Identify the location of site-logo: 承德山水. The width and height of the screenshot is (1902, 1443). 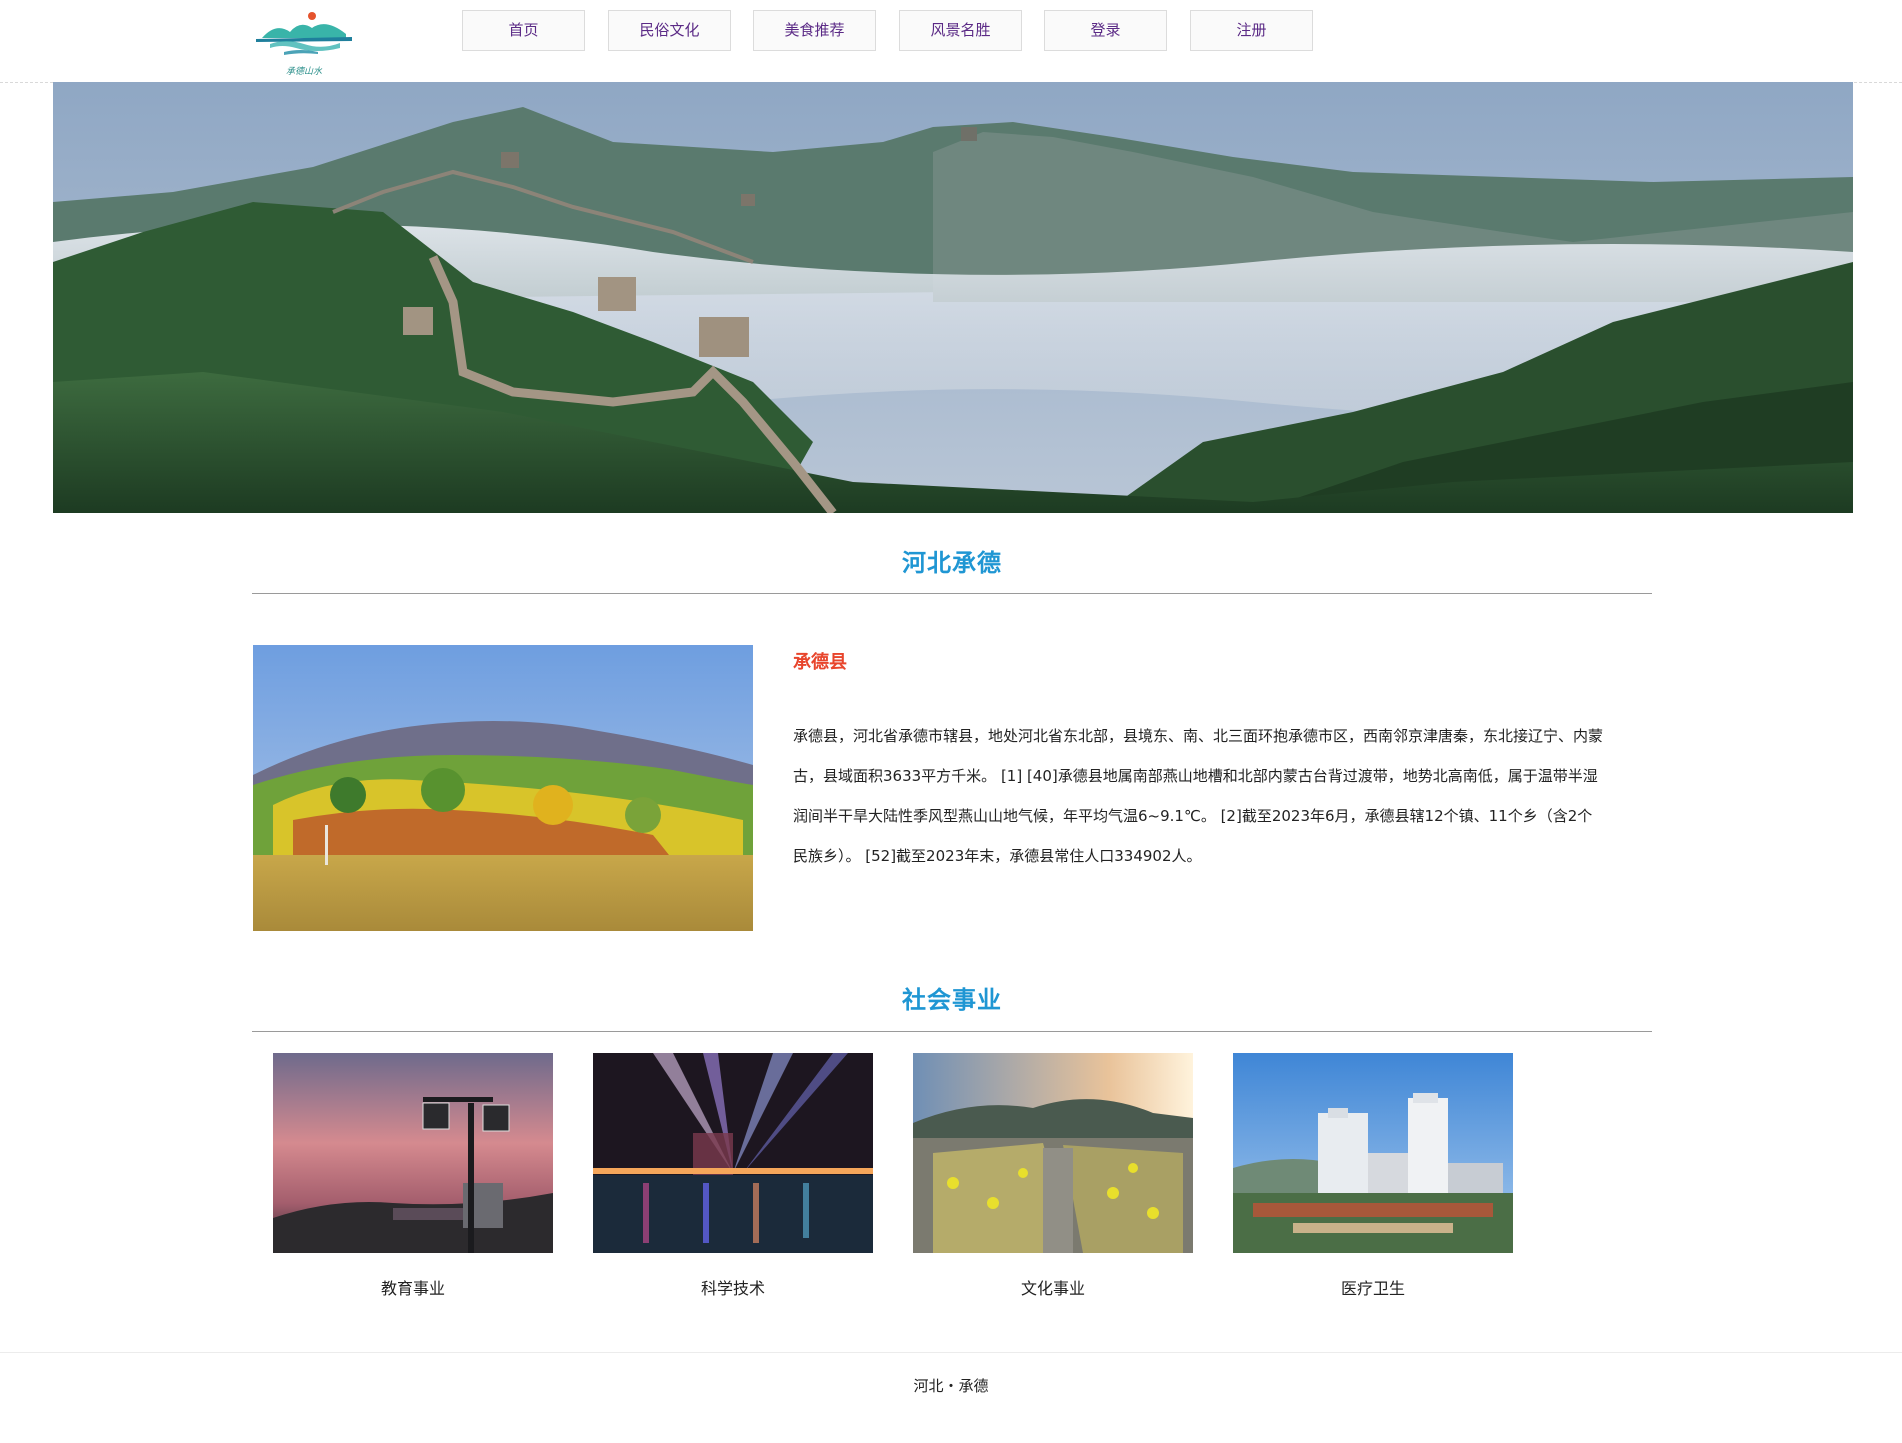
(304, 42).